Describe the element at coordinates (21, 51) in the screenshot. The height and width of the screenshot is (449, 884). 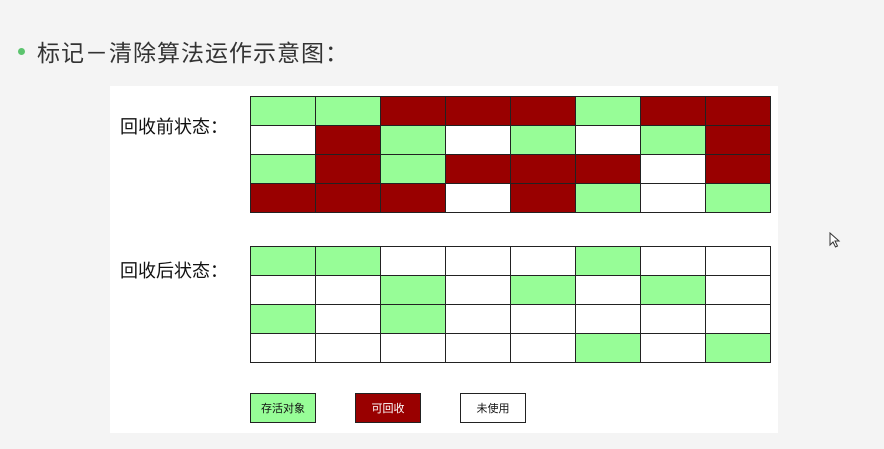
I see `bullet-dot-icon` at that location.